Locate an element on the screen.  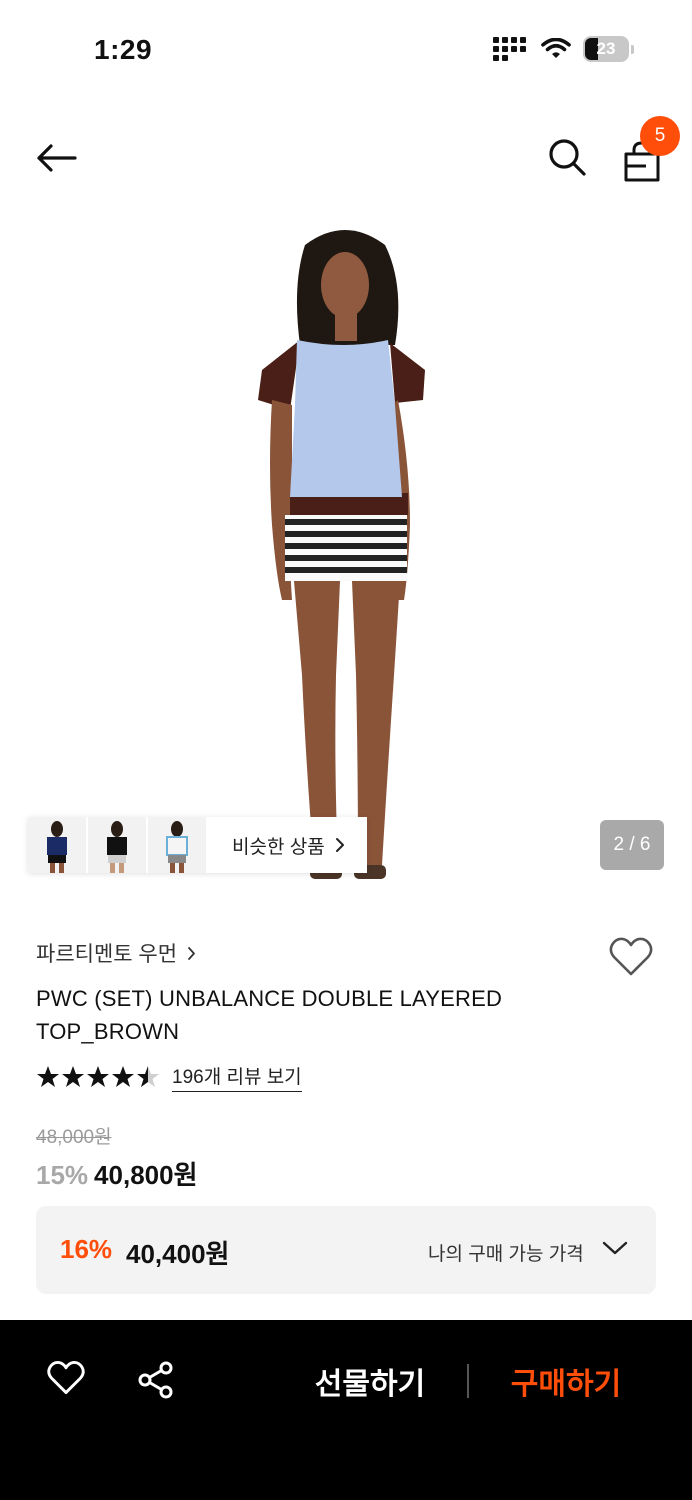
star-half-icon is located at coordinates (148, 1076).